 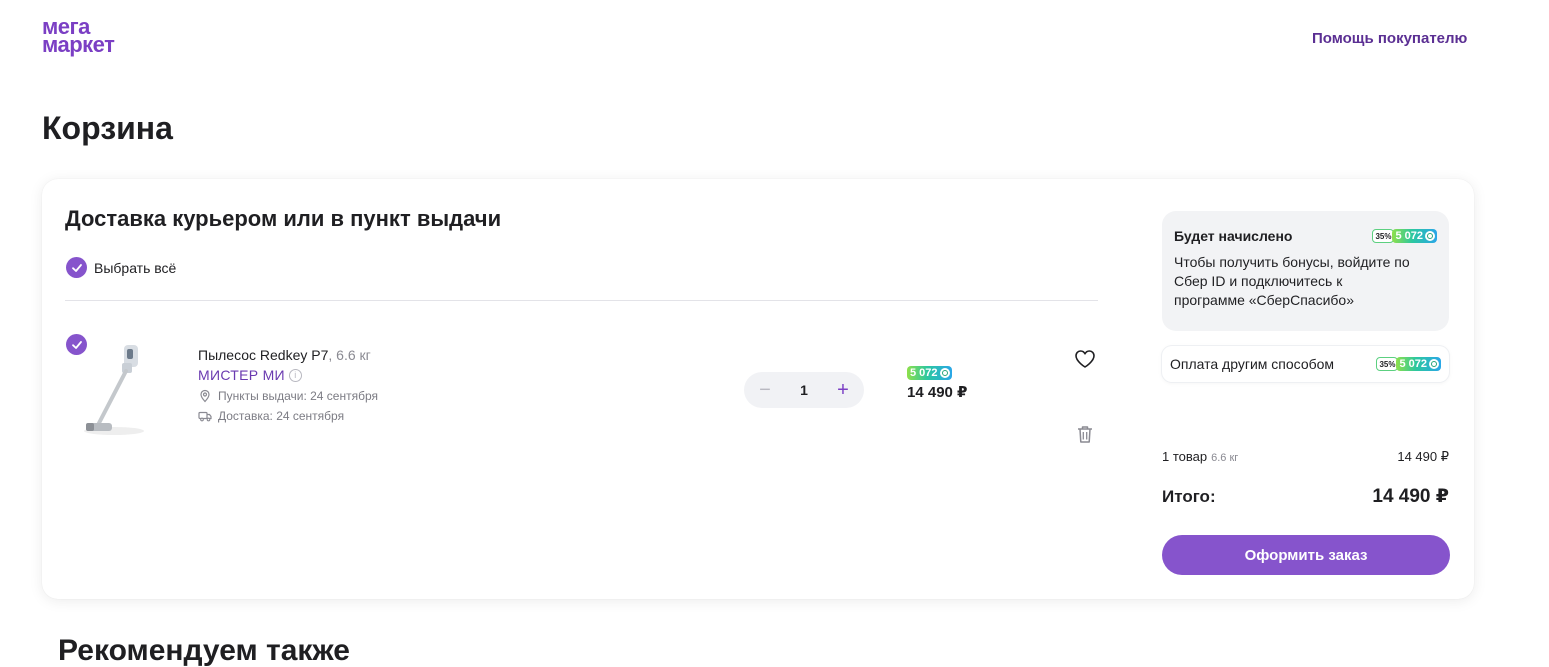 I want to click on select-all-label: Выбрать всё, so click(x=135, y=267).